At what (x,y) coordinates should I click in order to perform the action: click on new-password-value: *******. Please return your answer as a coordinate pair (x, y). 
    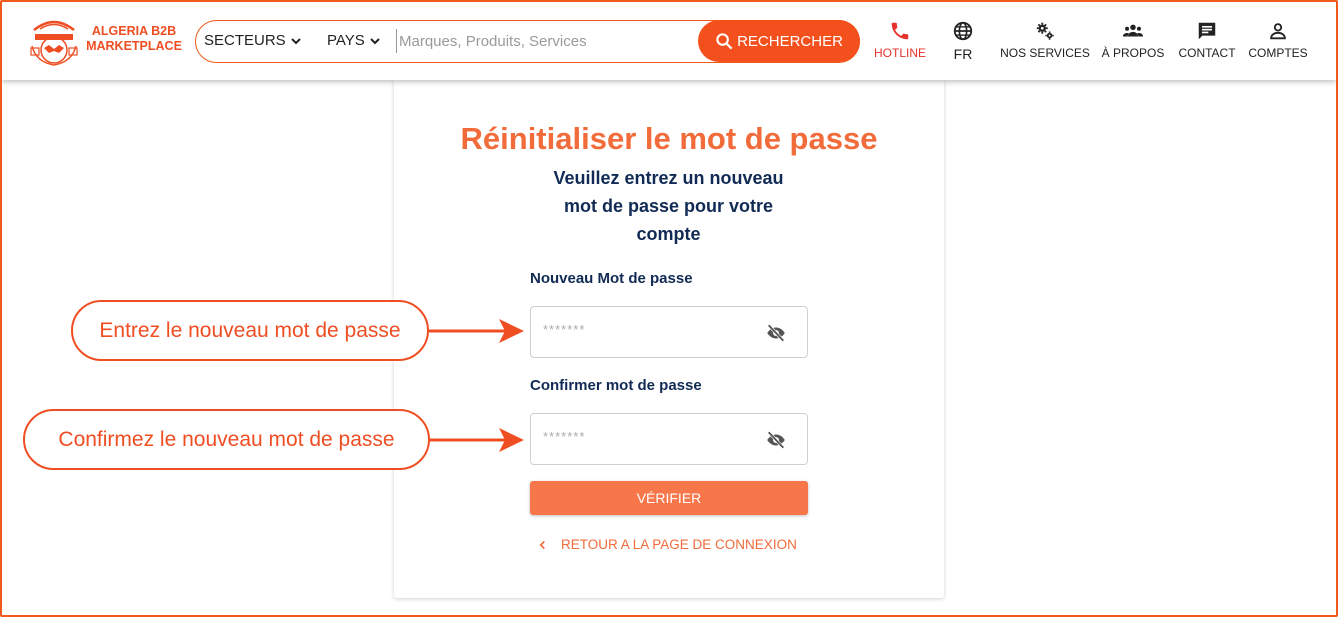
    Looking at the image, I should click on (564, 329).